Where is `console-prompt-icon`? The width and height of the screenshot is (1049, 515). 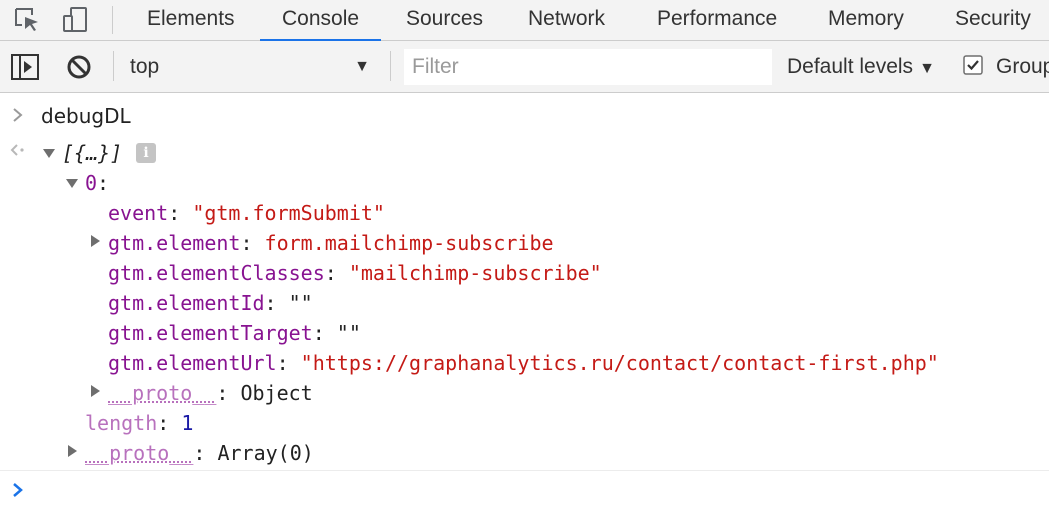 console-prompt-icon is located at coordinates (18, 492).